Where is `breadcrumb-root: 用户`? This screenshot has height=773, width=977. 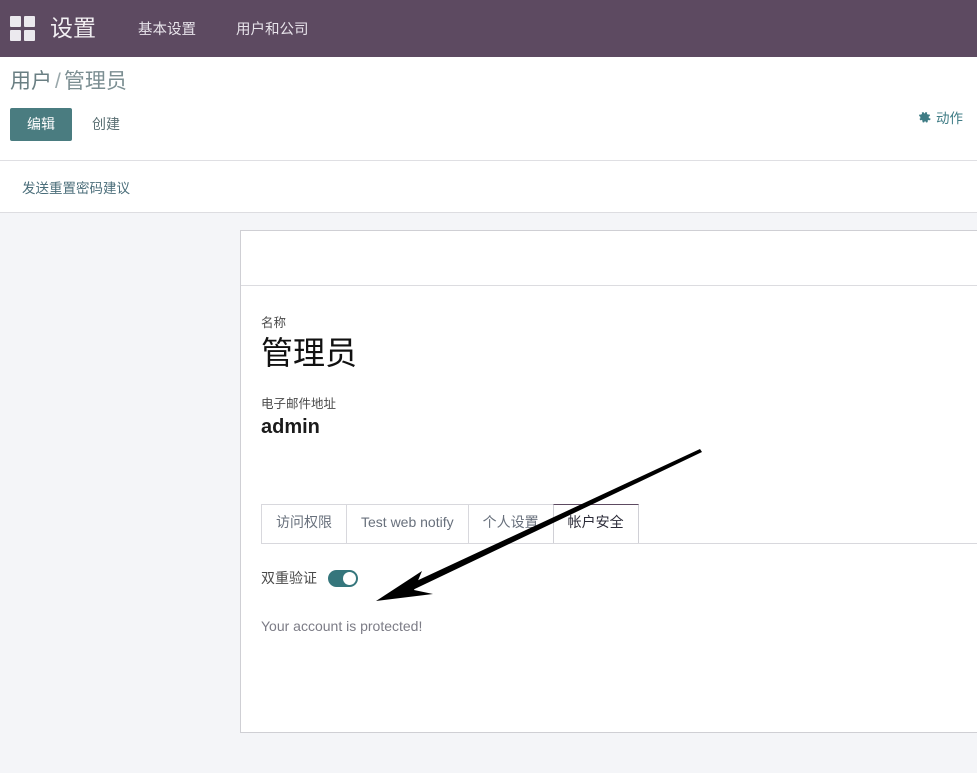 breadcrumb-root: 用户 is located at coordinates (31, 81).